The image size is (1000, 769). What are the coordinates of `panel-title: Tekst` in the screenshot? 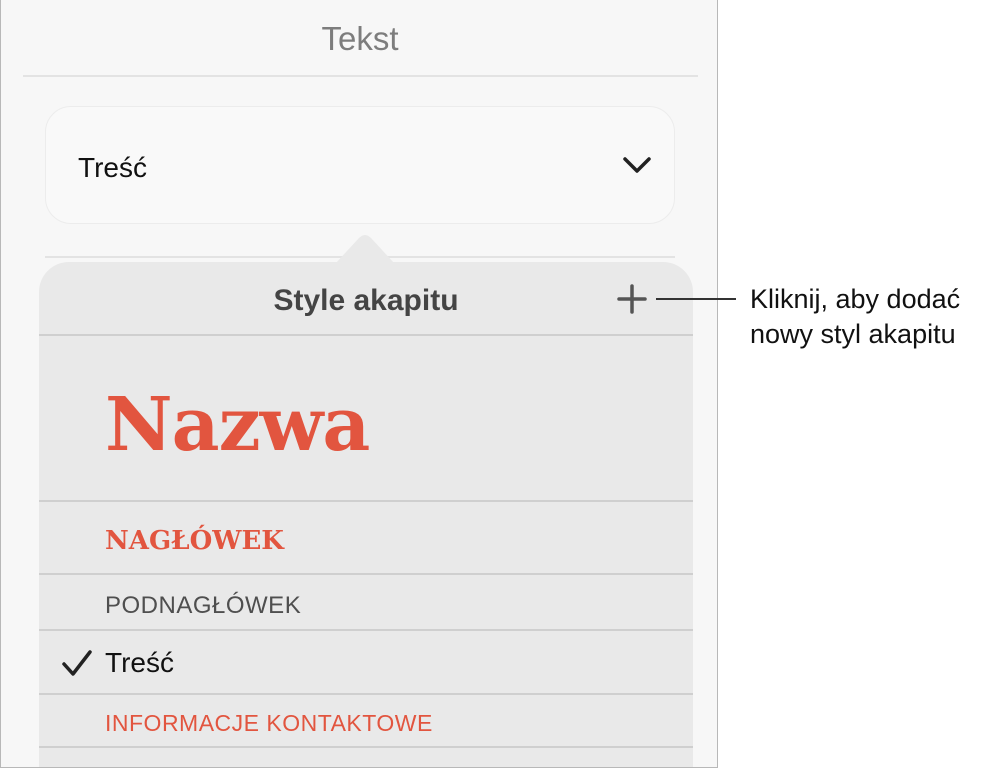 It's located at (360, 38).